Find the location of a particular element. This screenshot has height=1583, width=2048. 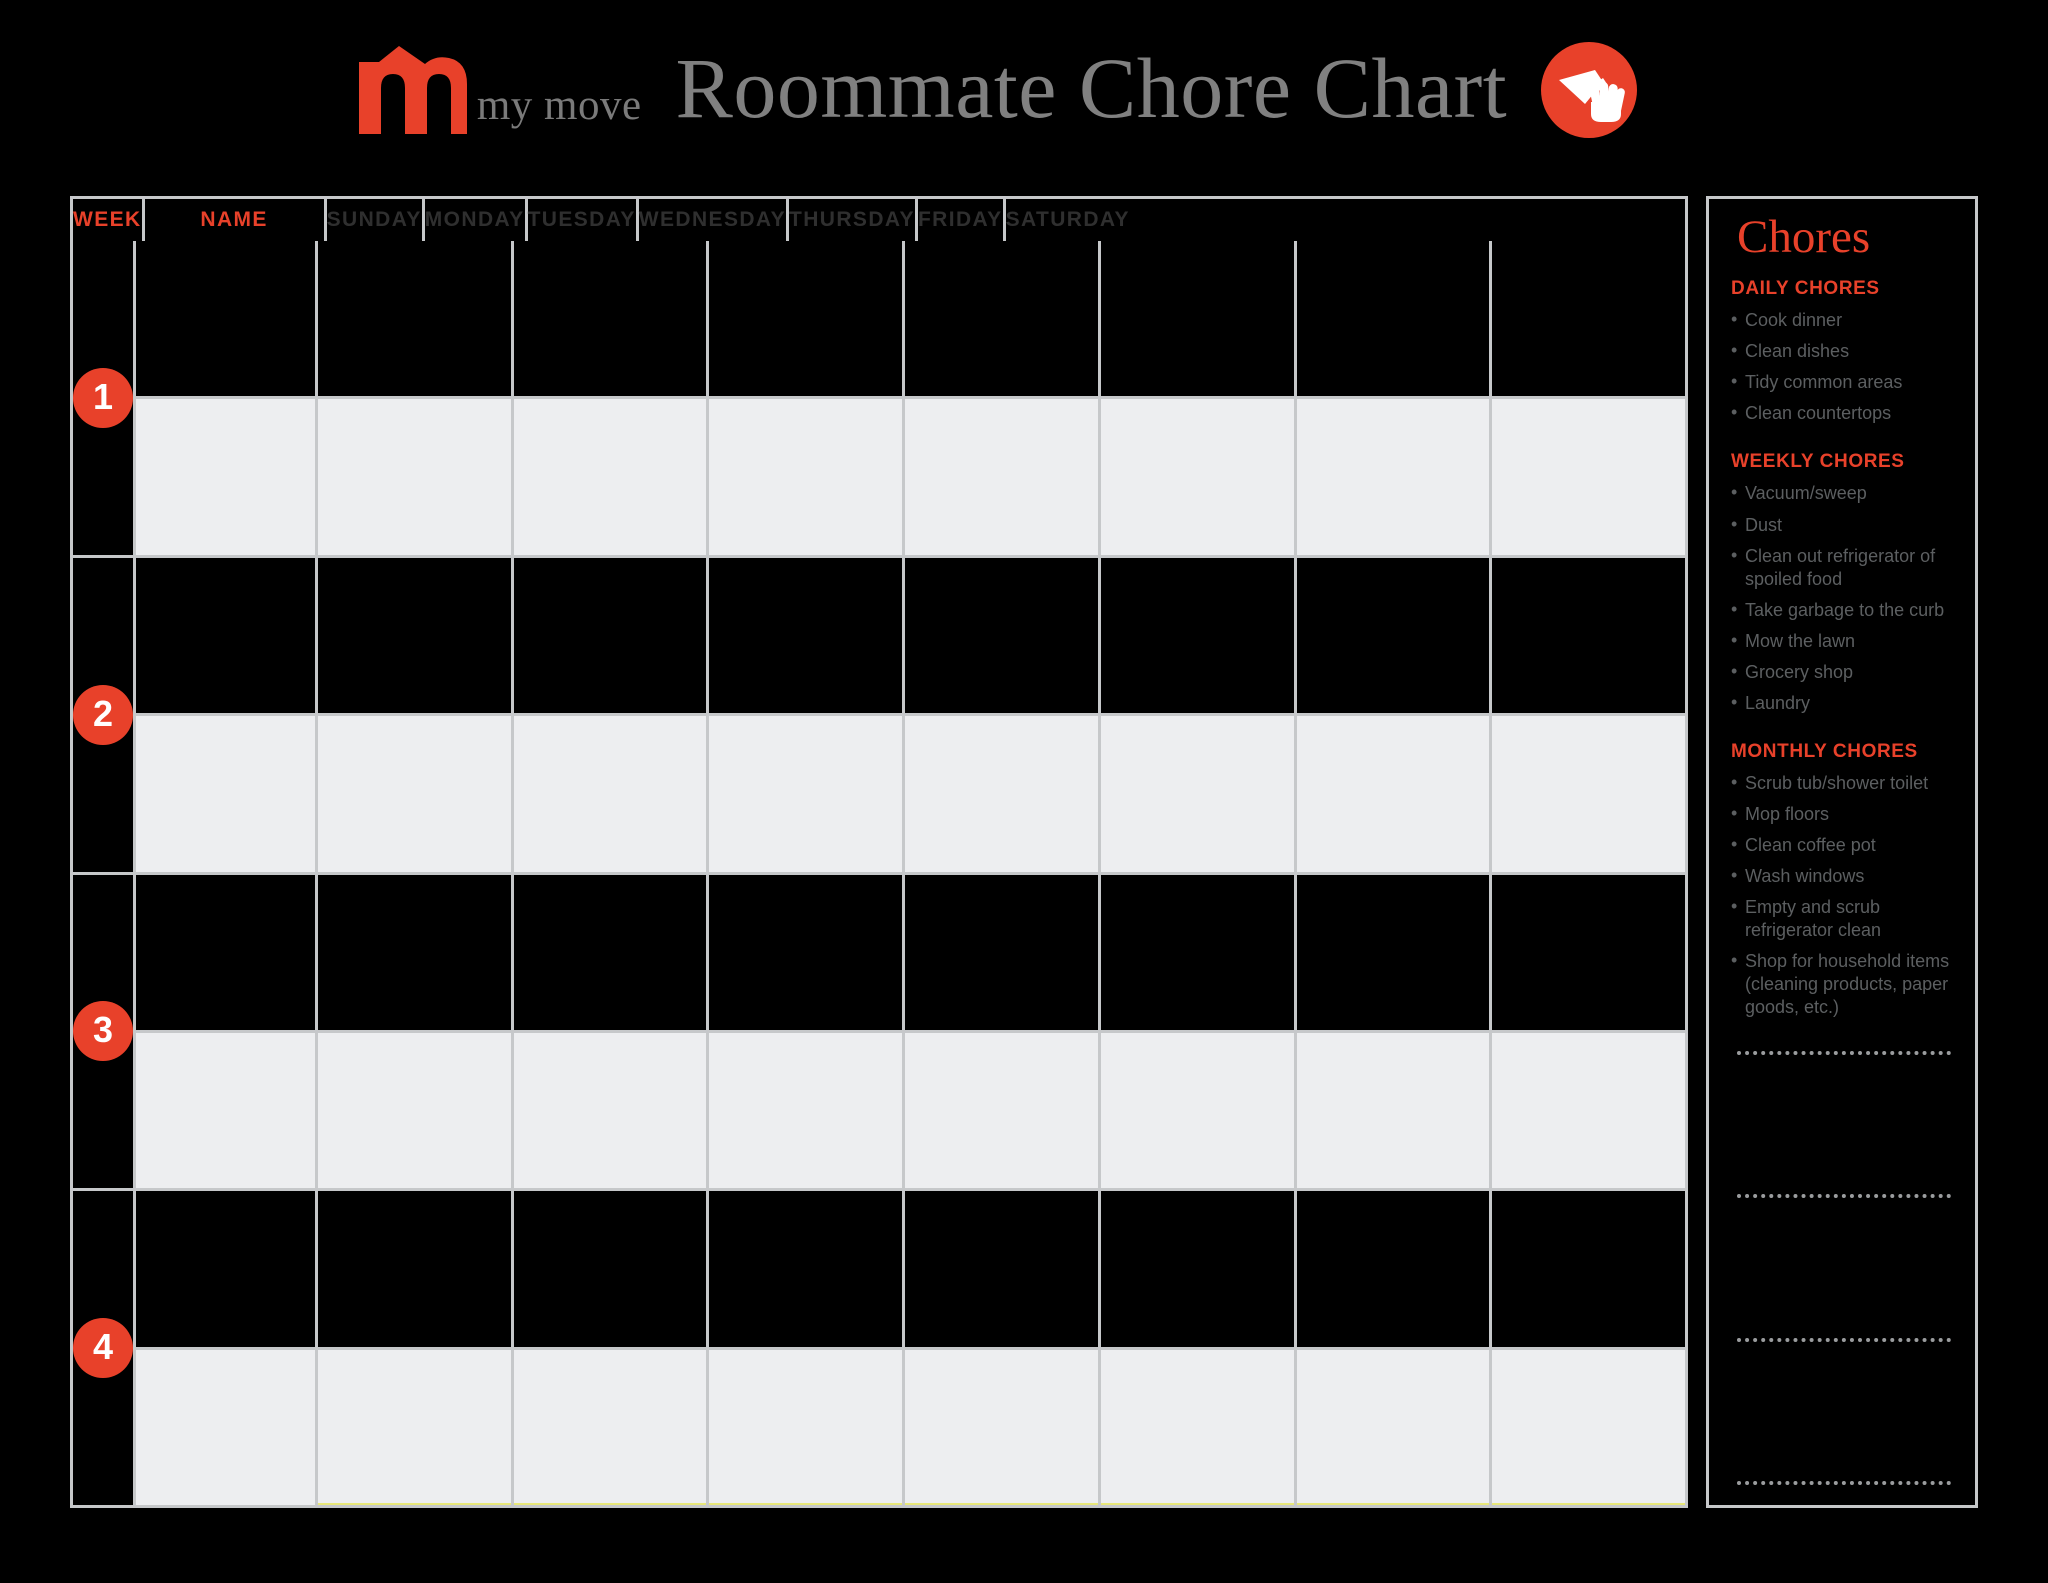

page-header: my move Roommate Chore Chart is located at coordinates (1024, 90).